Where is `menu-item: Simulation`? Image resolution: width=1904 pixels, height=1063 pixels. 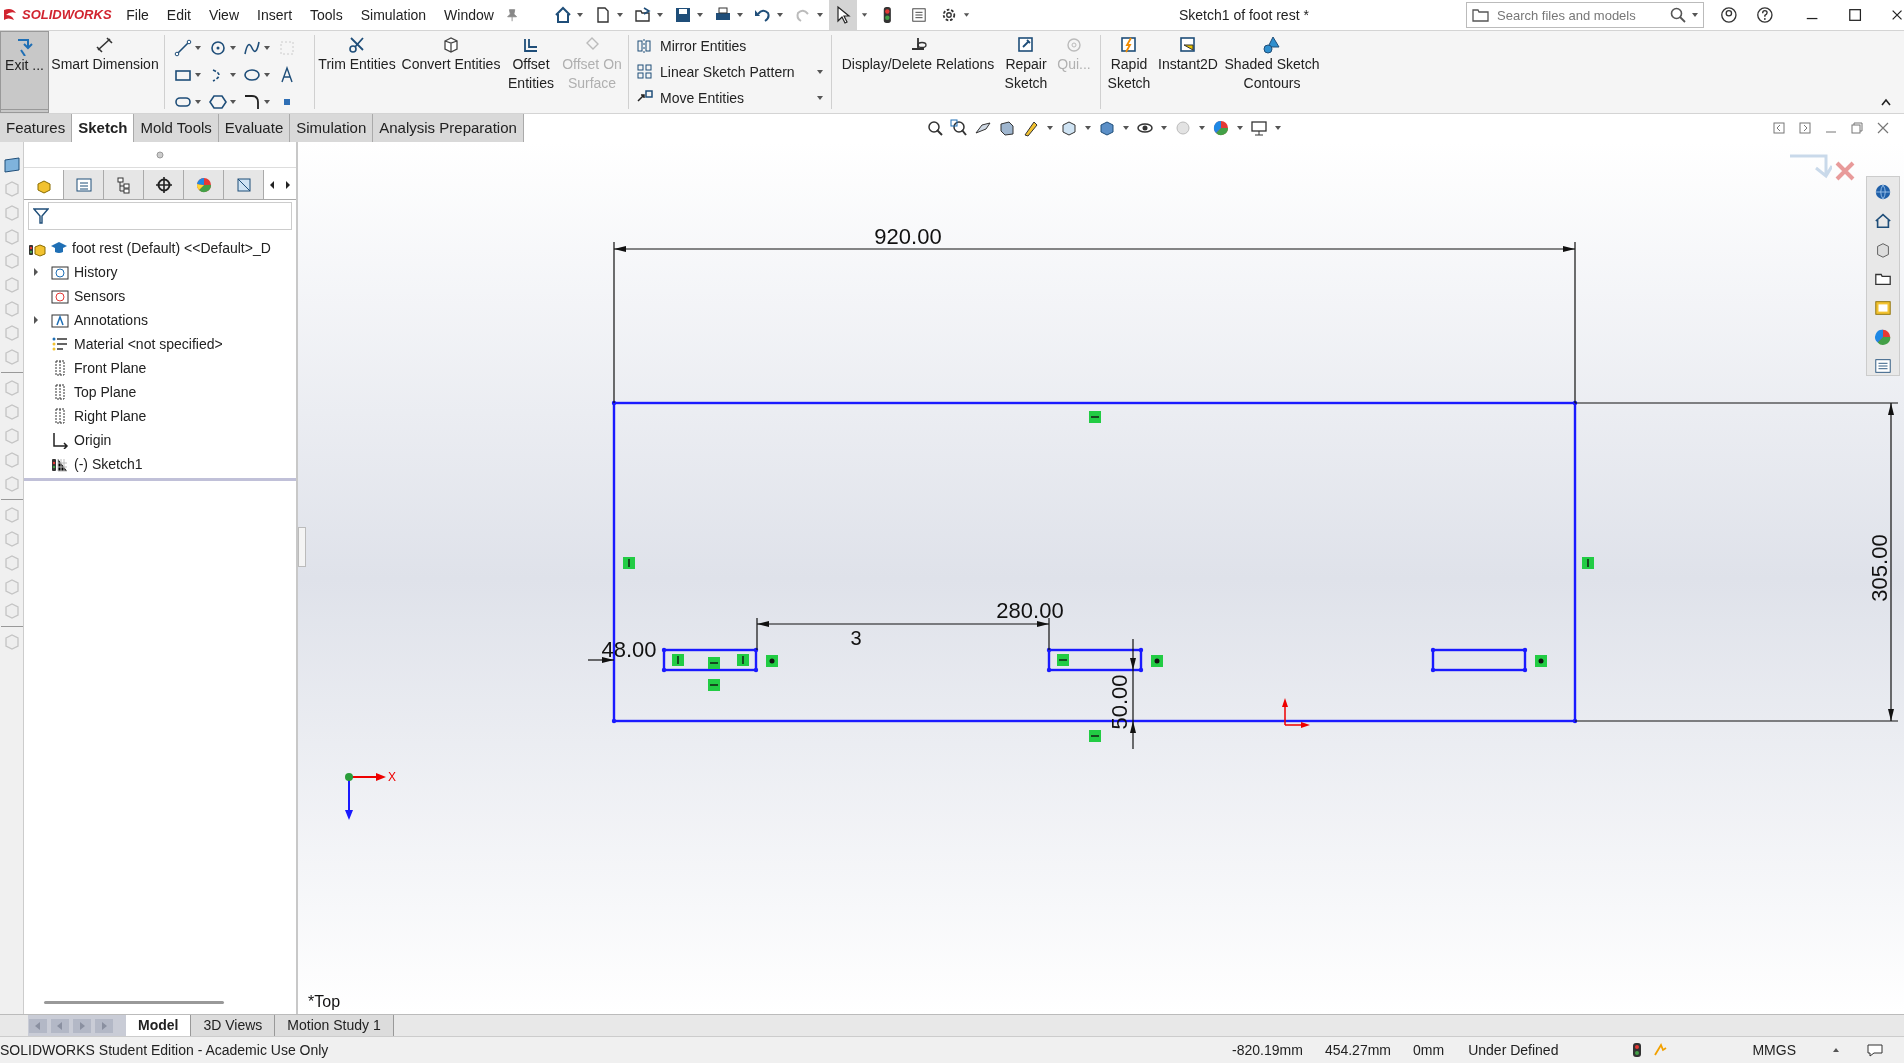 menu-item: Simulation is located at coordinates (393, 15).